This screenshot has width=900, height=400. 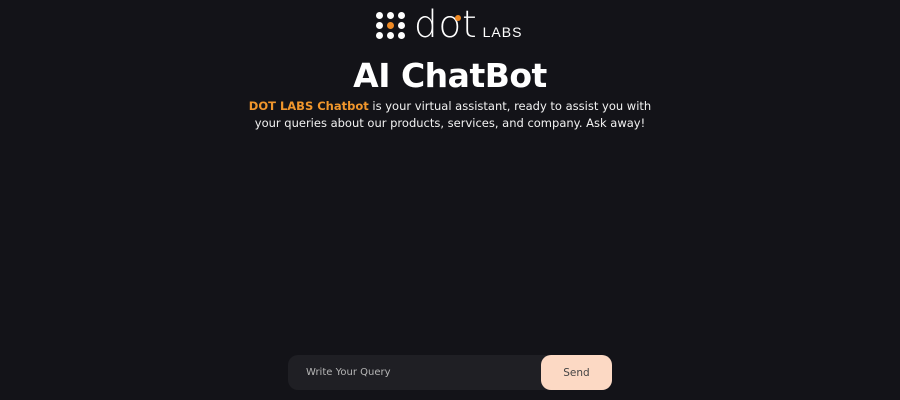 What do you see at coordinates (450, 75) in the screenshot?
I see `page-title: AI ChatBot` at bounding box center [450, 75].